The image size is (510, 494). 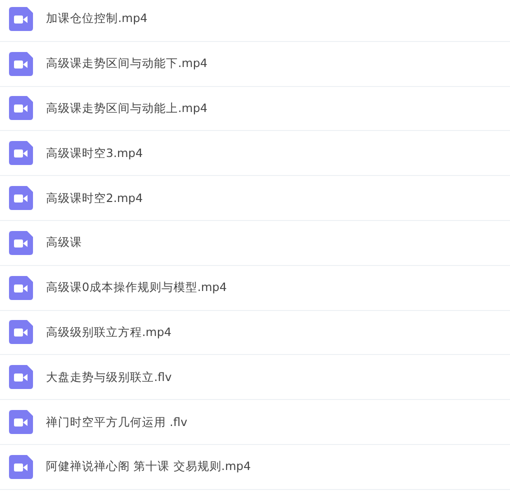 I want to click on file-name: 高级课时空2.mp4, so click(x=94, y=198).